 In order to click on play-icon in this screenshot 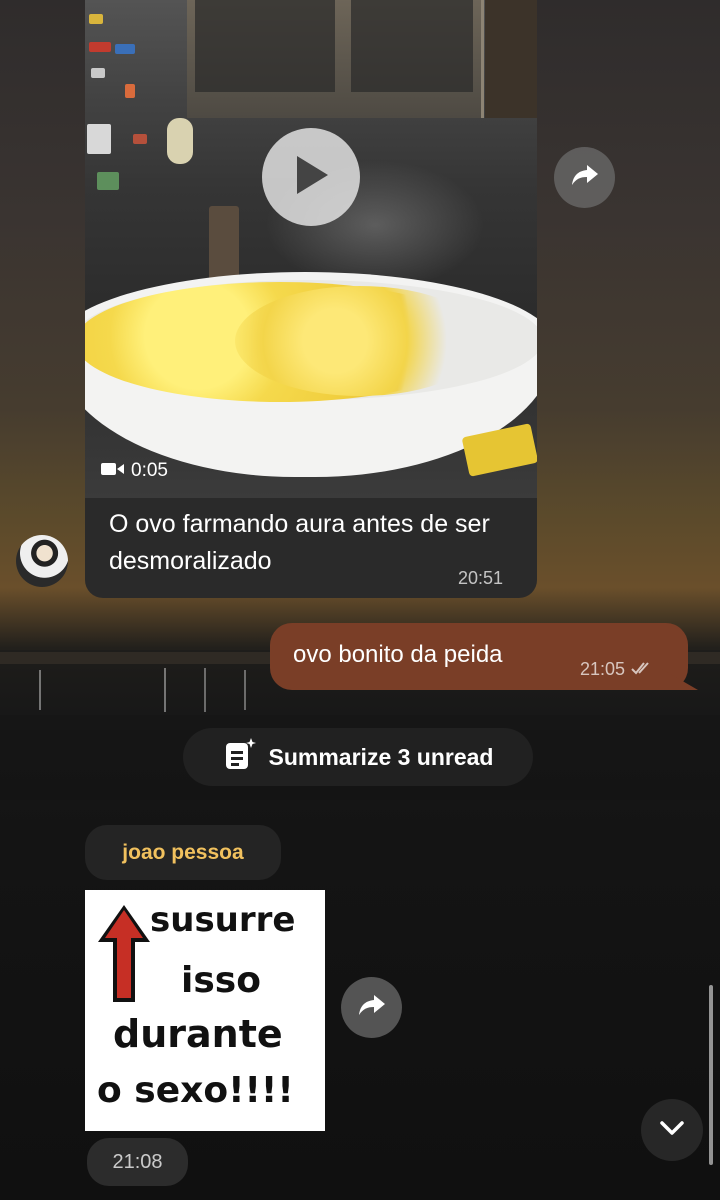, I will do `click(311, 177)`.